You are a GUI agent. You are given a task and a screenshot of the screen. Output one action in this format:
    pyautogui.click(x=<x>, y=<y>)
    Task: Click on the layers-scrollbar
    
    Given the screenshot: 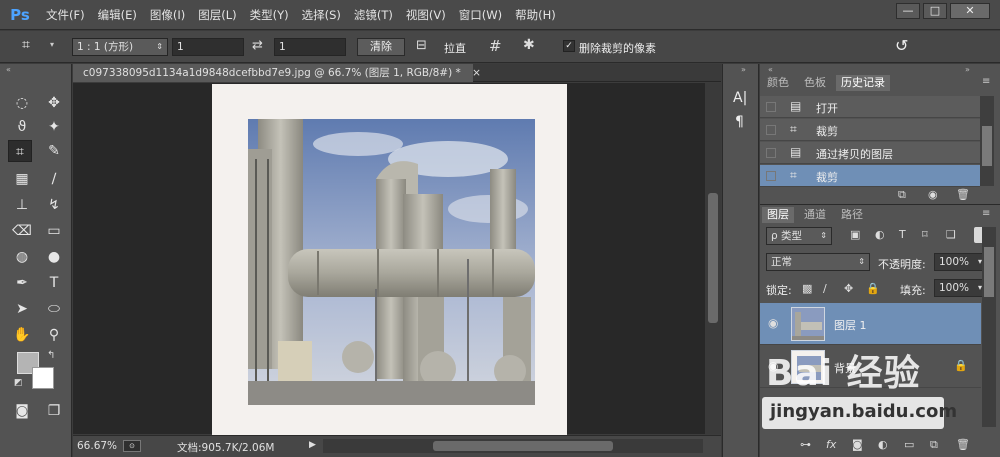 What is the action you would take?
    pyautogui.click(x=989, y=327)
    